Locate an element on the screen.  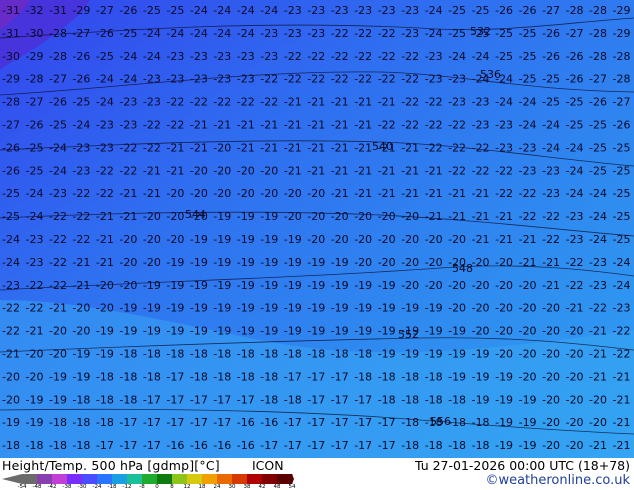
contour-label: 540 is located at coordinates (382, 146).